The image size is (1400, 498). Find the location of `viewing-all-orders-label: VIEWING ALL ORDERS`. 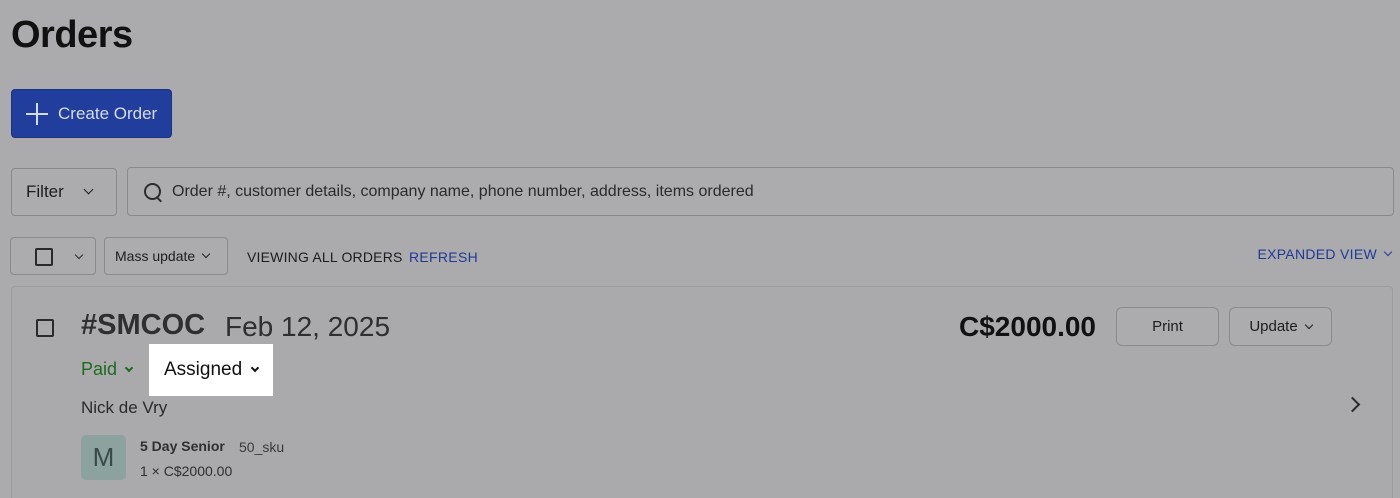

viewing-all-orders-label: VIEWING ALL ORDERS is located at coordinates (325, 257).